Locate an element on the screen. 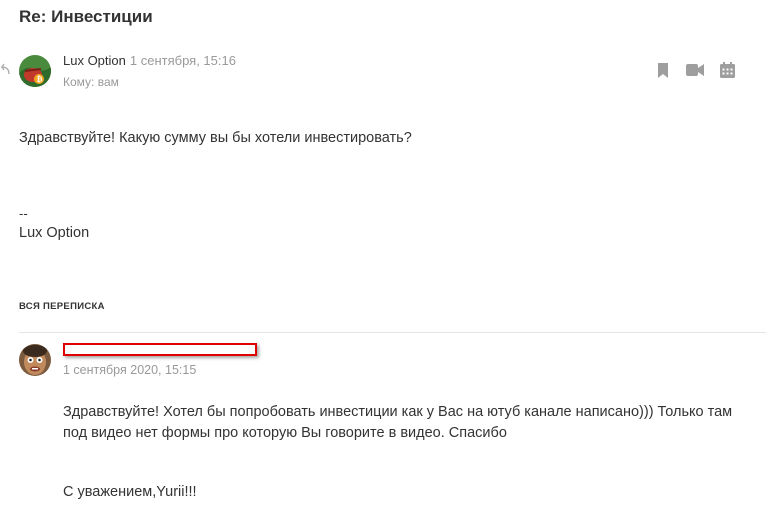 This screenshot has height=513, width=771. message-actions is located at coordinates (695, 70).